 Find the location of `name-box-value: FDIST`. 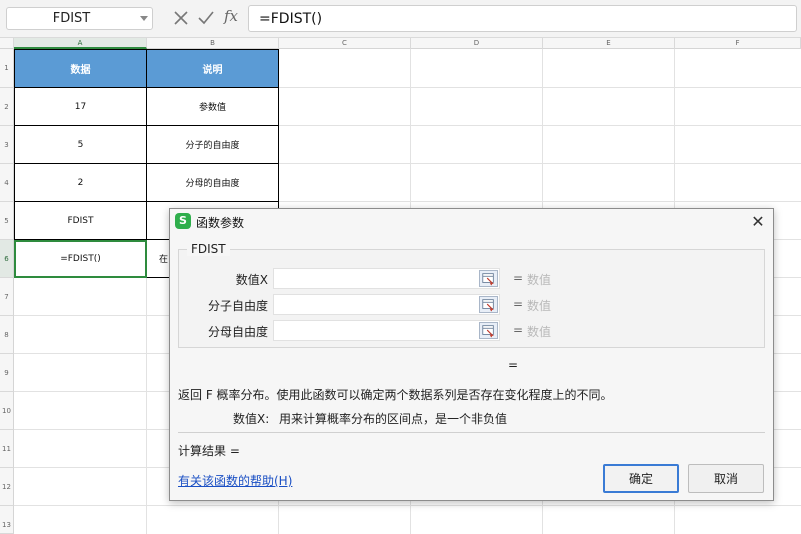

name-box-value: FDIST is located at coordinates (71, 18).